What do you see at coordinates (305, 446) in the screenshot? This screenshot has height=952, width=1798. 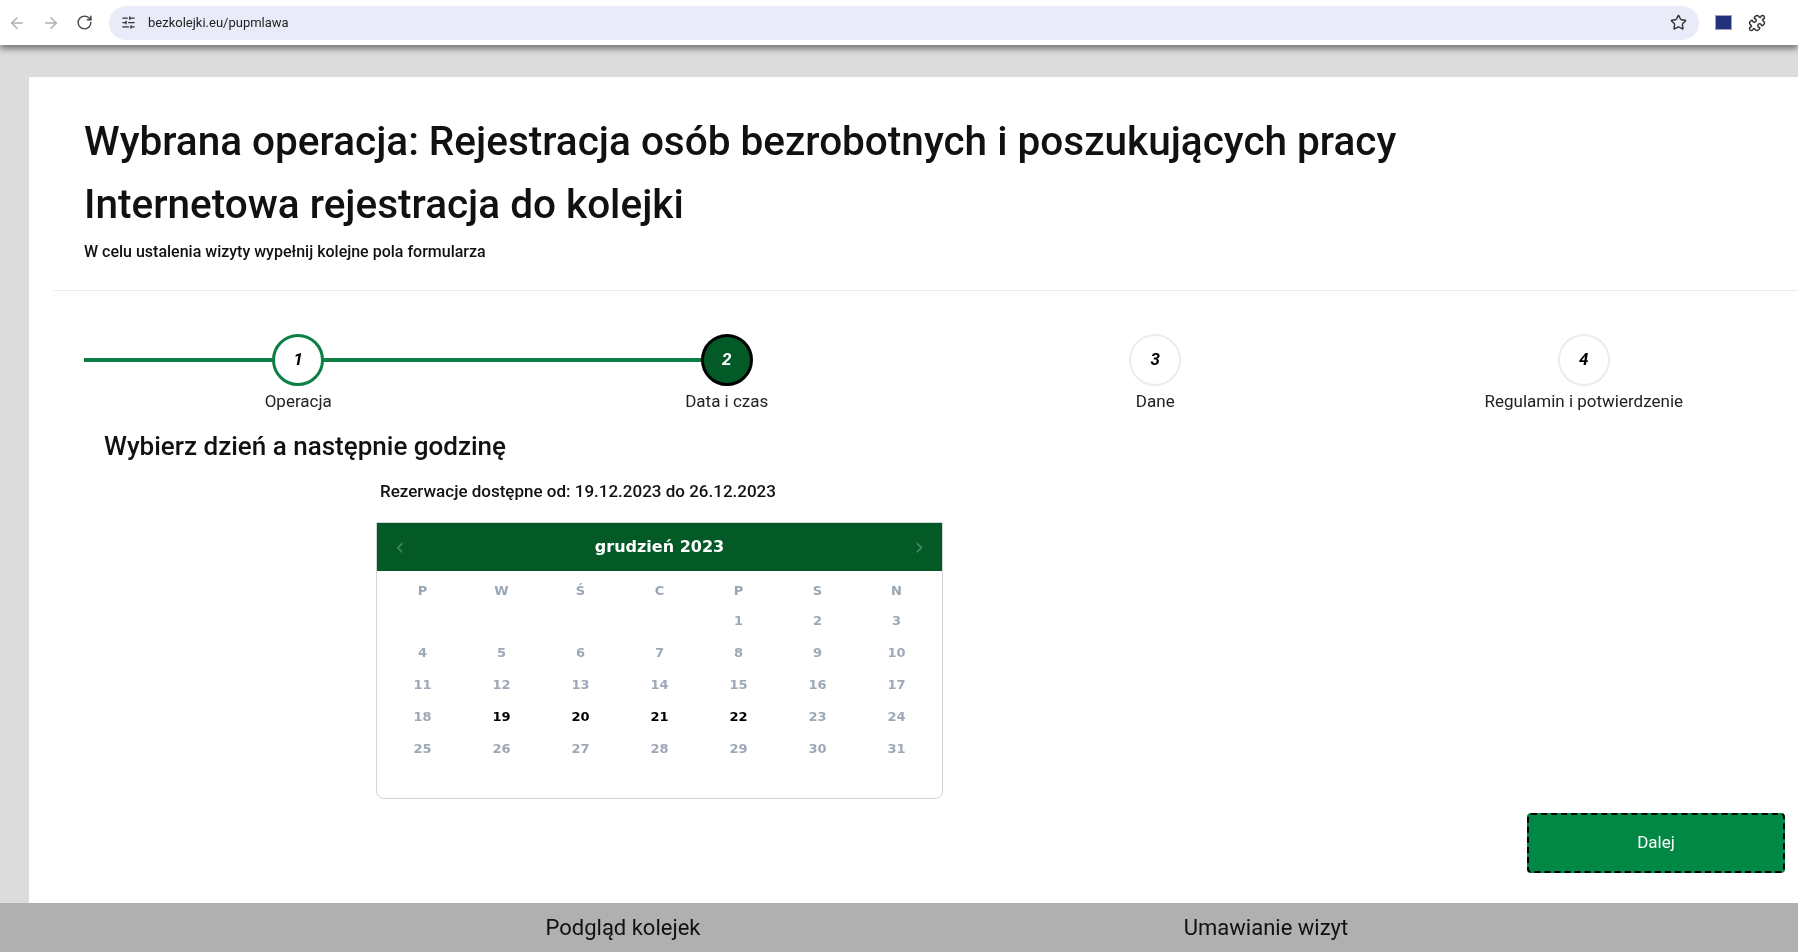 I see `section-title: Wybierz dzień a następnie godzinę` at bounding box center [305, 446].